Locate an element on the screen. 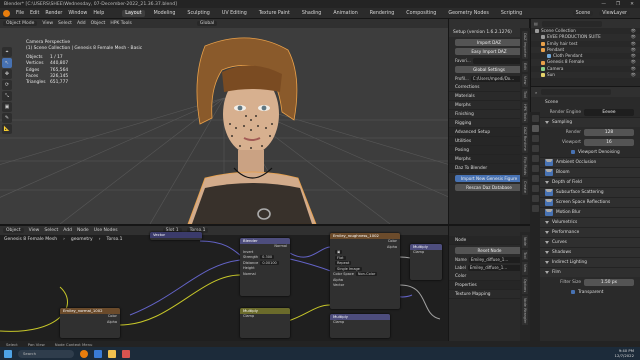 Image resolution: width=640 pixels, height=360 pixels. annotate-tool-icon: ✎ is located at coordinates (7, 118).